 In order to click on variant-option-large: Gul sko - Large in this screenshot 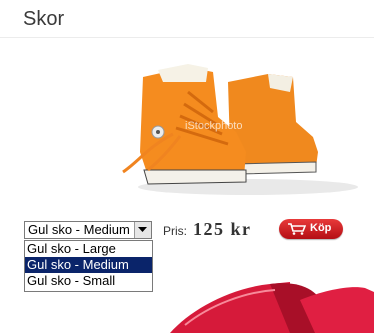, I will do `click(88, 249)`.